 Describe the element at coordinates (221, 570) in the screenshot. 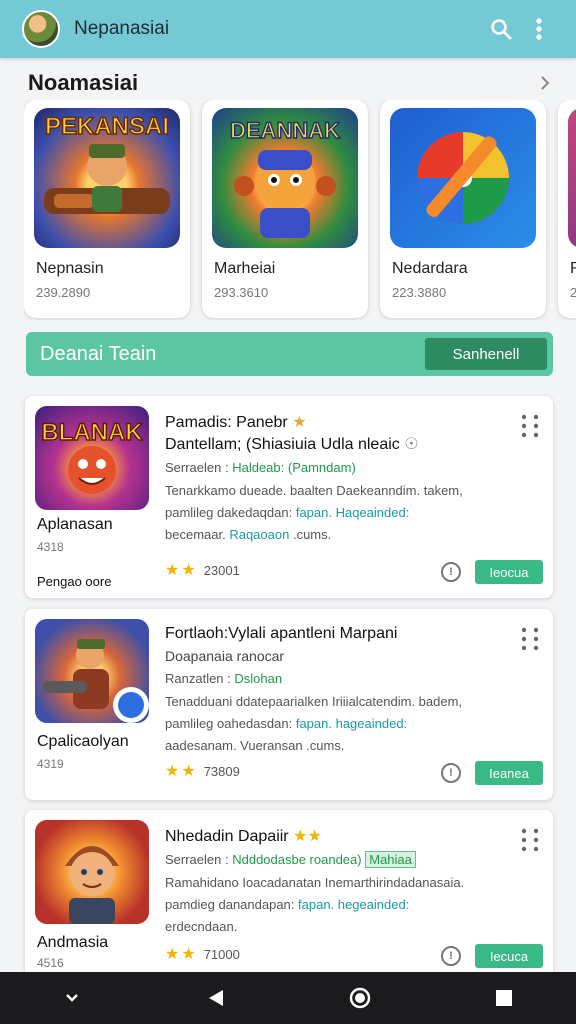

I see `rating-value: 23001` at that location.